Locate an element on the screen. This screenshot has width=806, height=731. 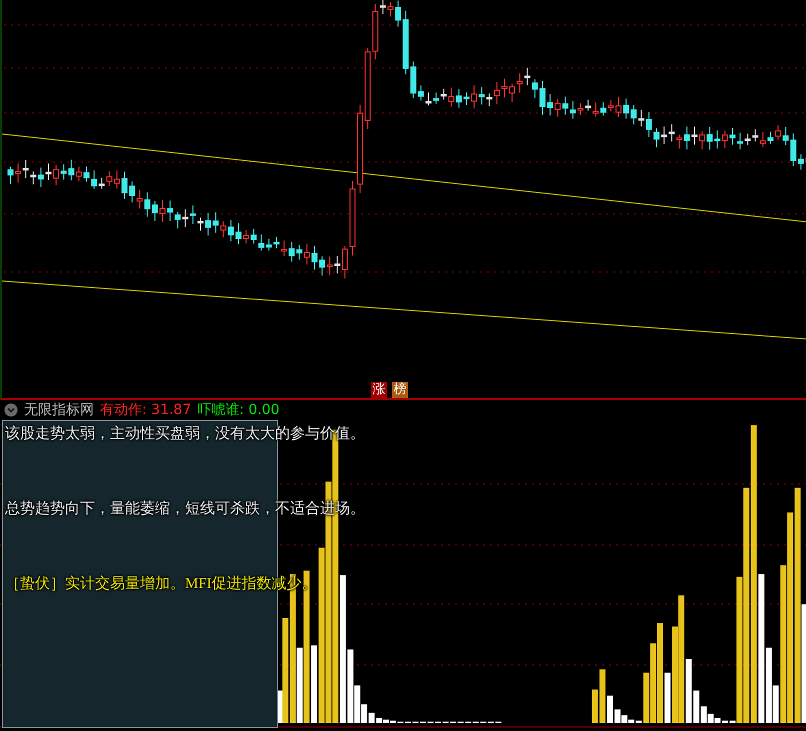
indicator-value: 有动作: 31.87 is located at coordinates (146, 410).